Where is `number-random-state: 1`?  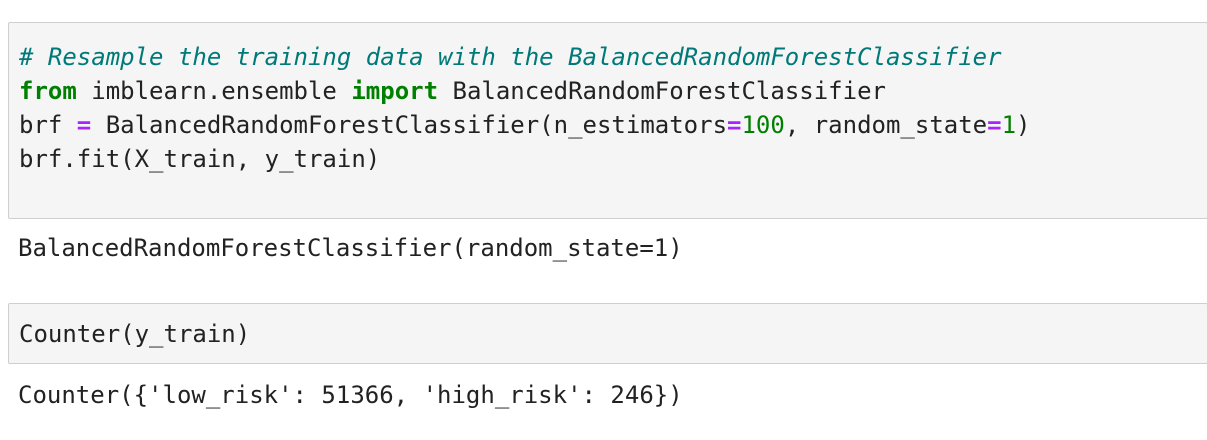
number-random-state: 1 is located at coordinates (1009, 125).